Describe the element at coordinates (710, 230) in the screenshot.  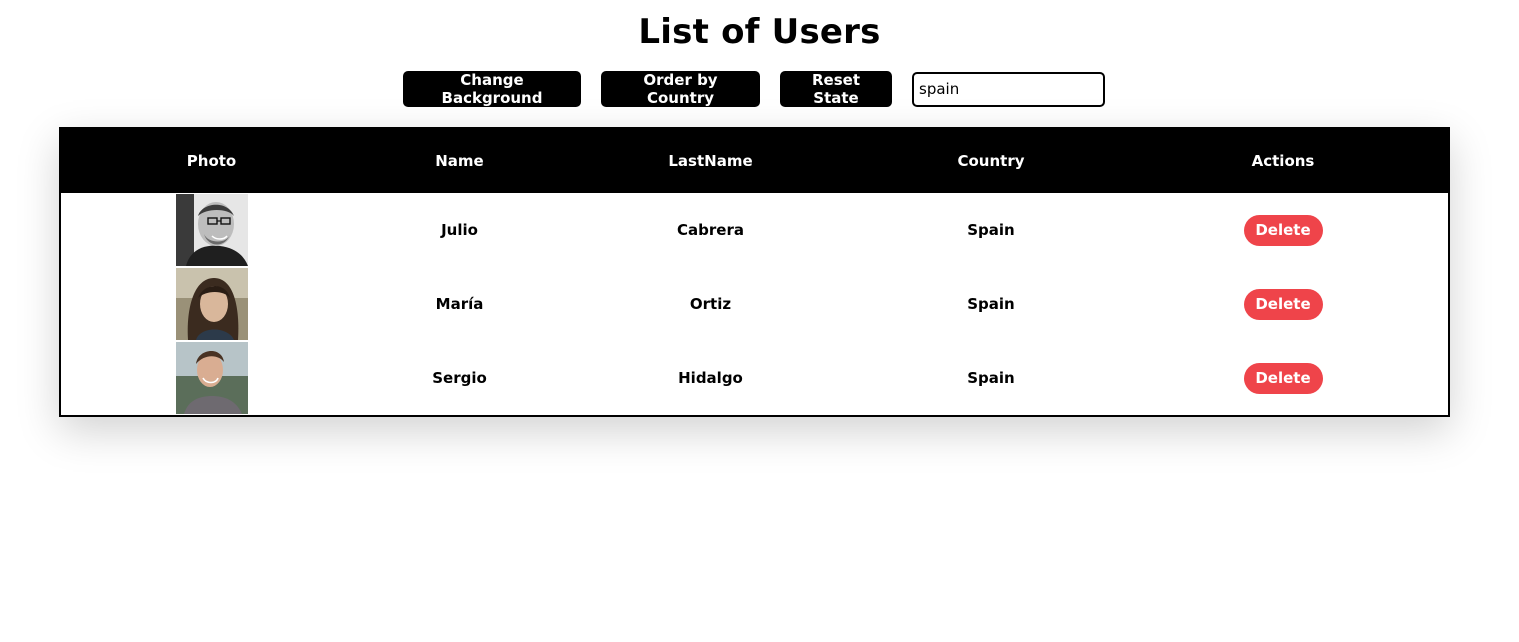
I see `user-lastname: Cabrera` at that location.